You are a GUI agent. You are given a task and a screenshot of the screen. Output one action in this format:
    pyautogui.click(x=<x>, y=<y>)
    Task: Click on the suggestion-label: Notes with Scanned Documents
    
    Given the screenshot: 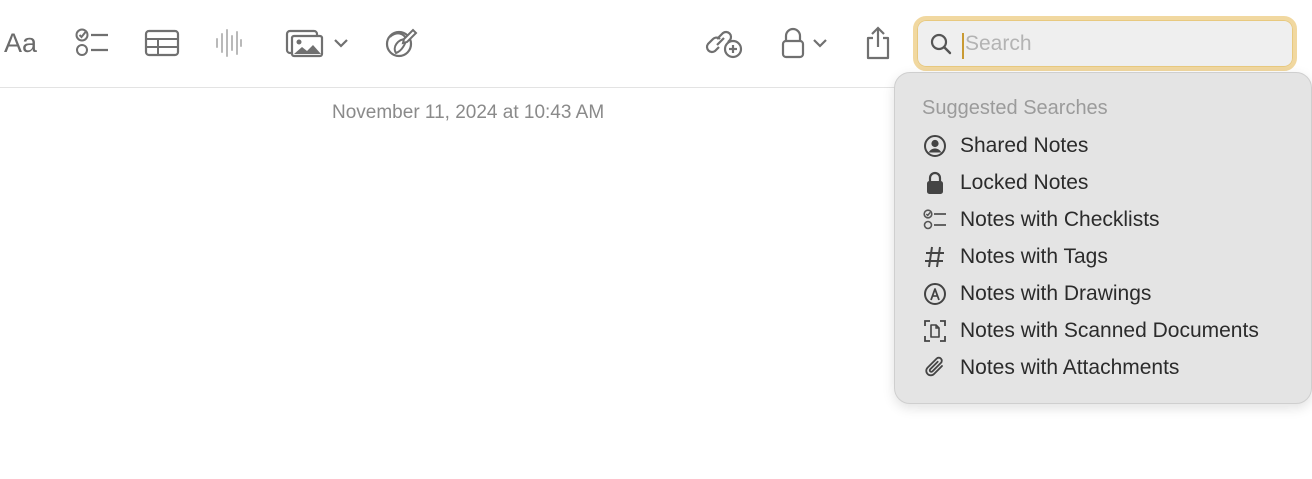 What is the action you would take?
    pyautogui.click(x=1109, y=330)
    